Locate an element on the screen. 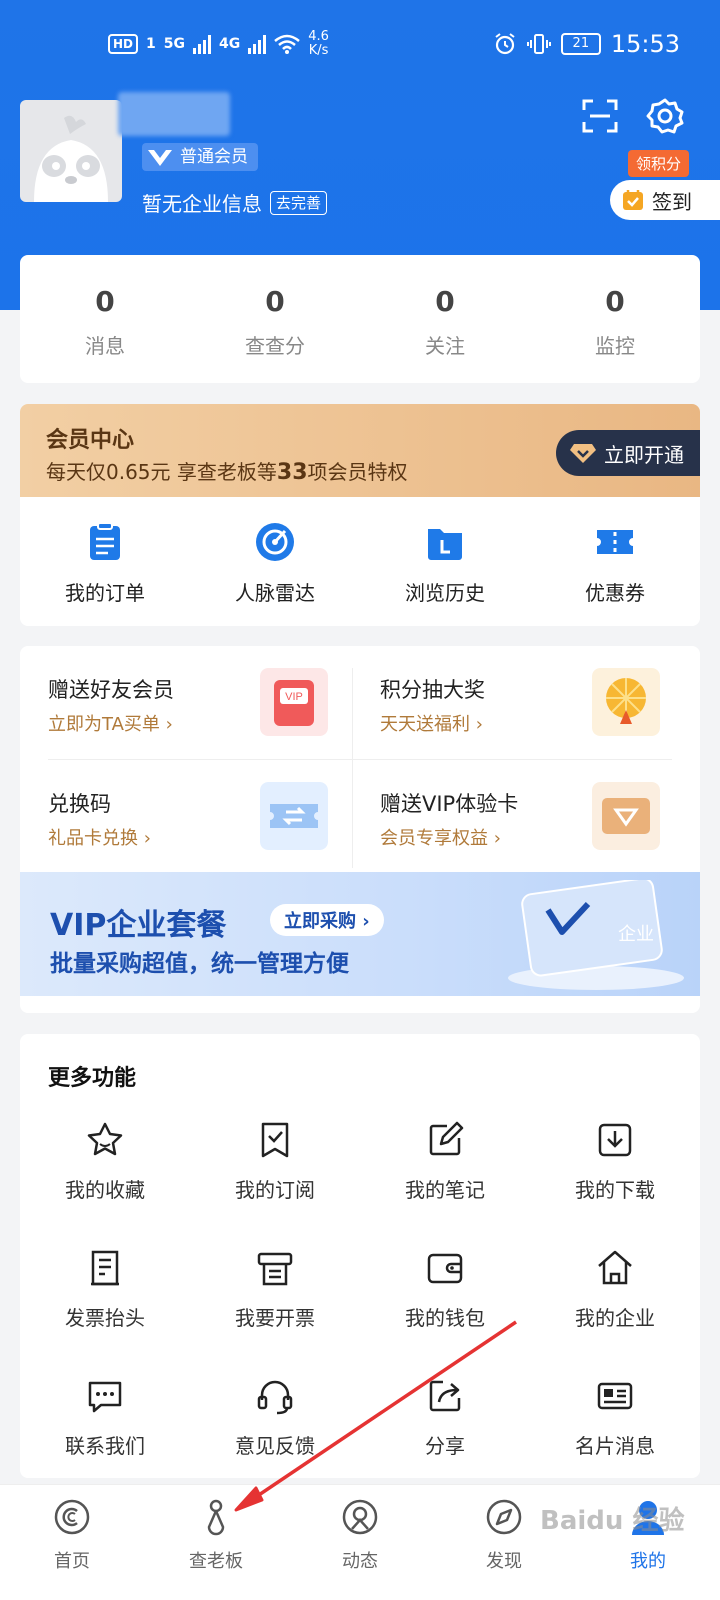 This screenshot has height=1600, width=720. tab-home: 首页 is located at coordinates (72, 1542).